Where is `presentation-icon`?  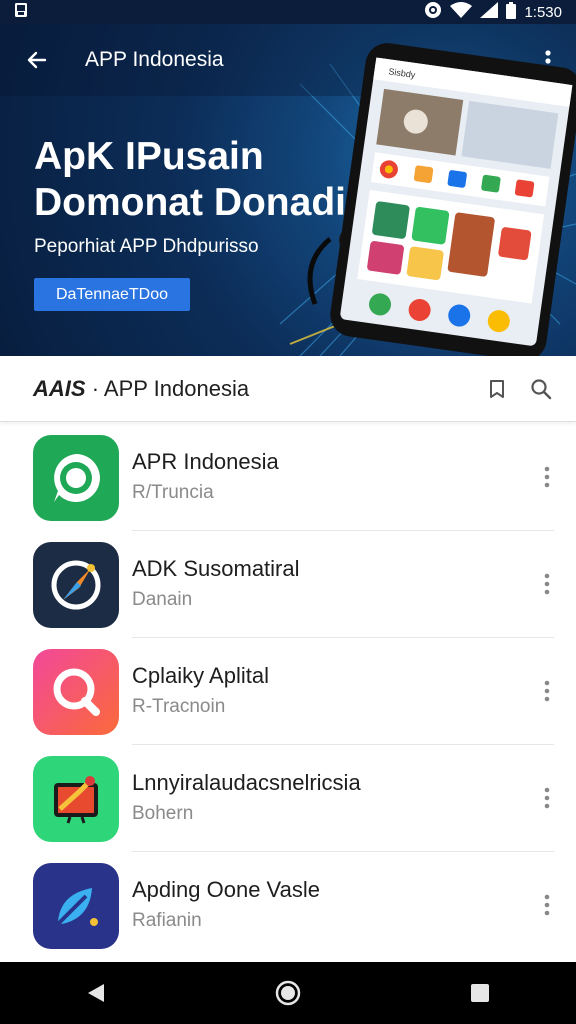 presentation-icon is located at coordinates (76, 799).